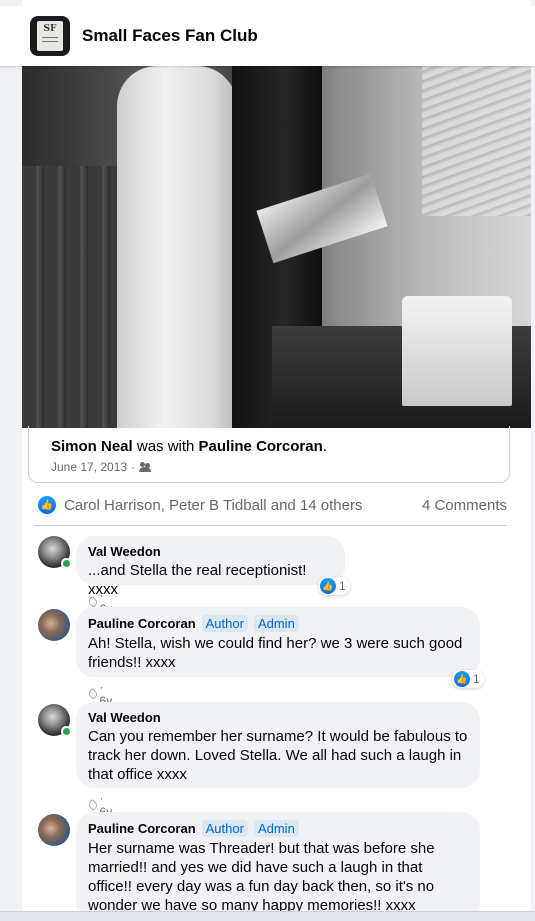  What do you see at coordinates (50, 29) in the screenshot?
I see `group-logo-mono: SF` at bounding box center [50, 29].